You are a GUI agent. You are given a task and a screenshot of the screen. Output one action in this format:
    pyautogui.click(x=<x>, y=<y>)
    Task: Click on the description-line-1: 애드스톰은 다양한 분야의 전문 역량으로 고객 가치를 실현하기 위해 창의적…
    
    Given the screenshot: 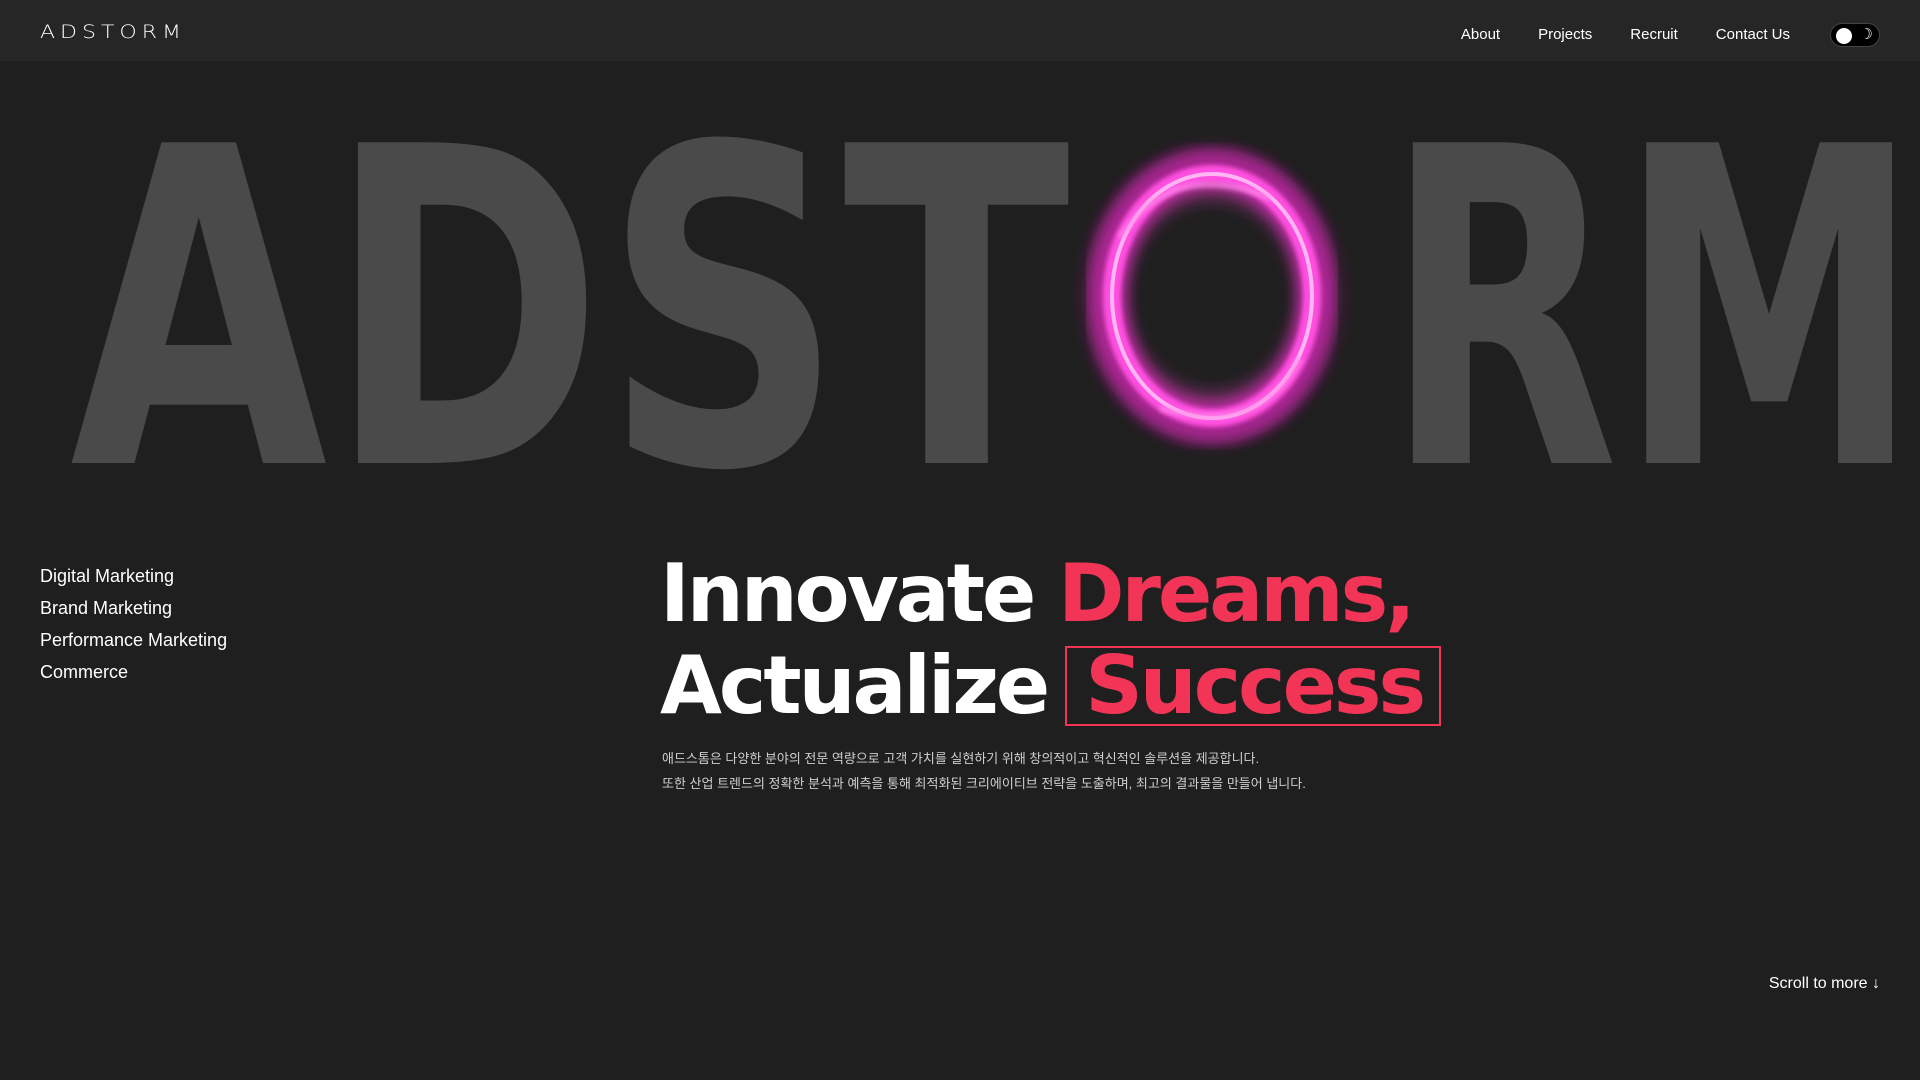 What is the action you would take?
    pyautogui.click(x=961, y=758)
    